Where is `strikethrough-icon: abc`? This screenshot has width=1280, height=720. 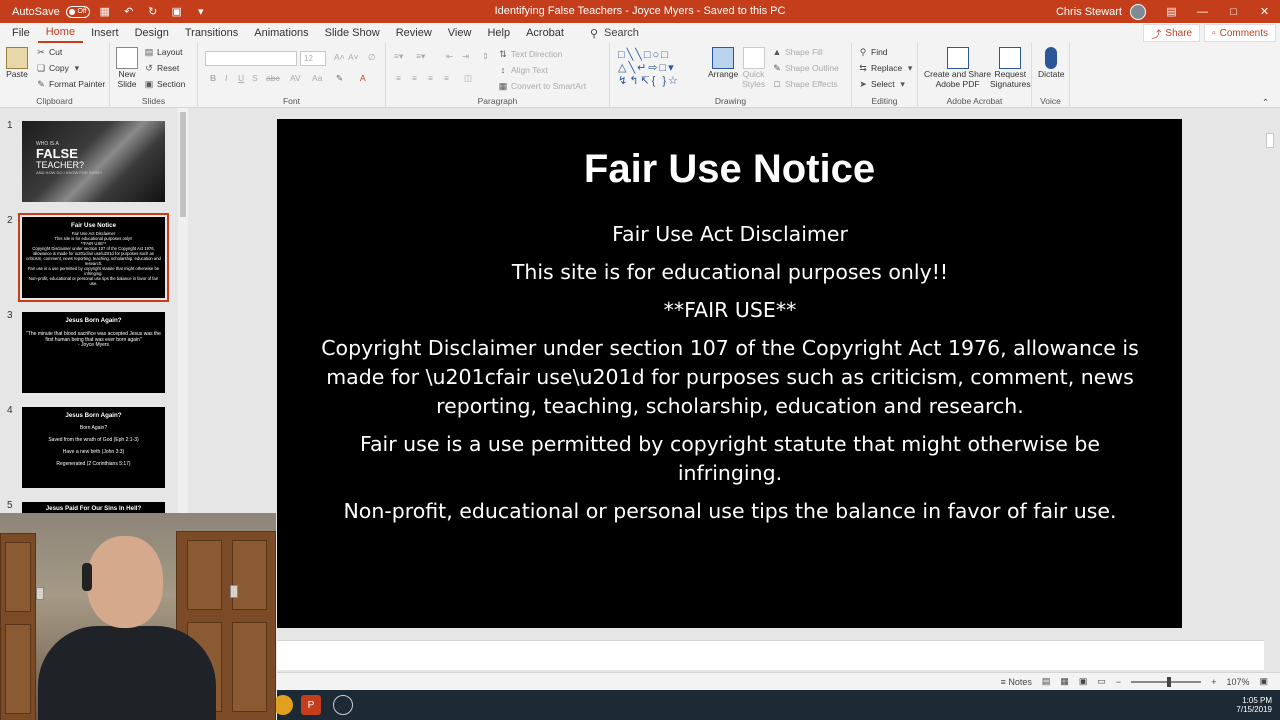 strikethrough-icon: abc is located at coordinates (273, 78).